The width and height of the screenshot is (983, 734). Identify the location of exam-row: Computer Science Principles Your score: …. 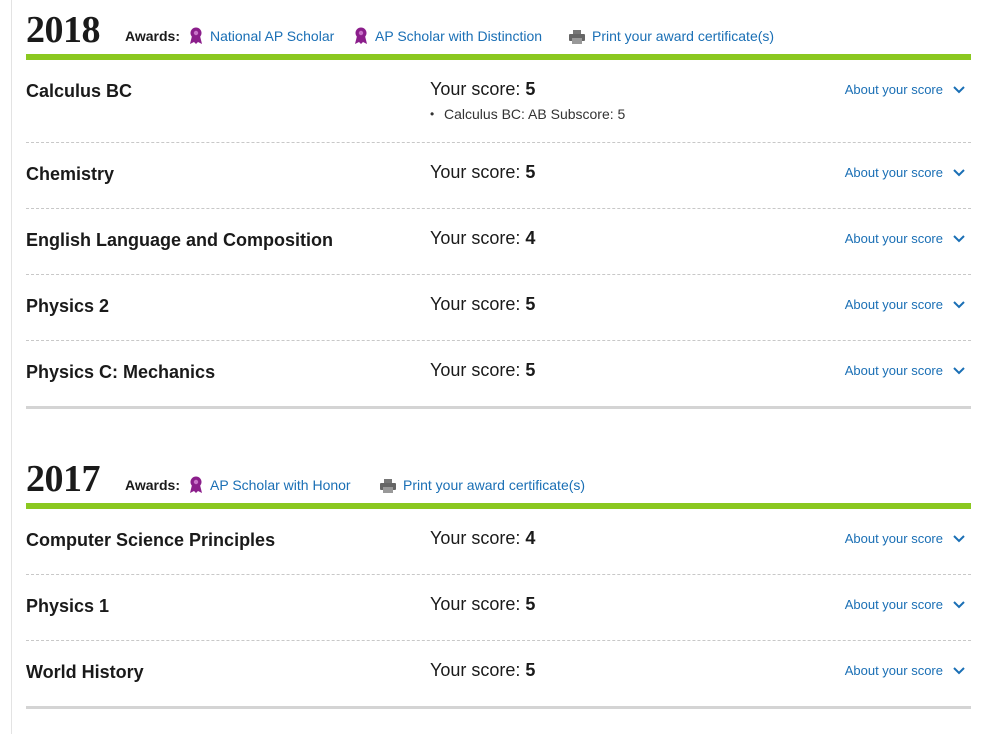
(498, 542).